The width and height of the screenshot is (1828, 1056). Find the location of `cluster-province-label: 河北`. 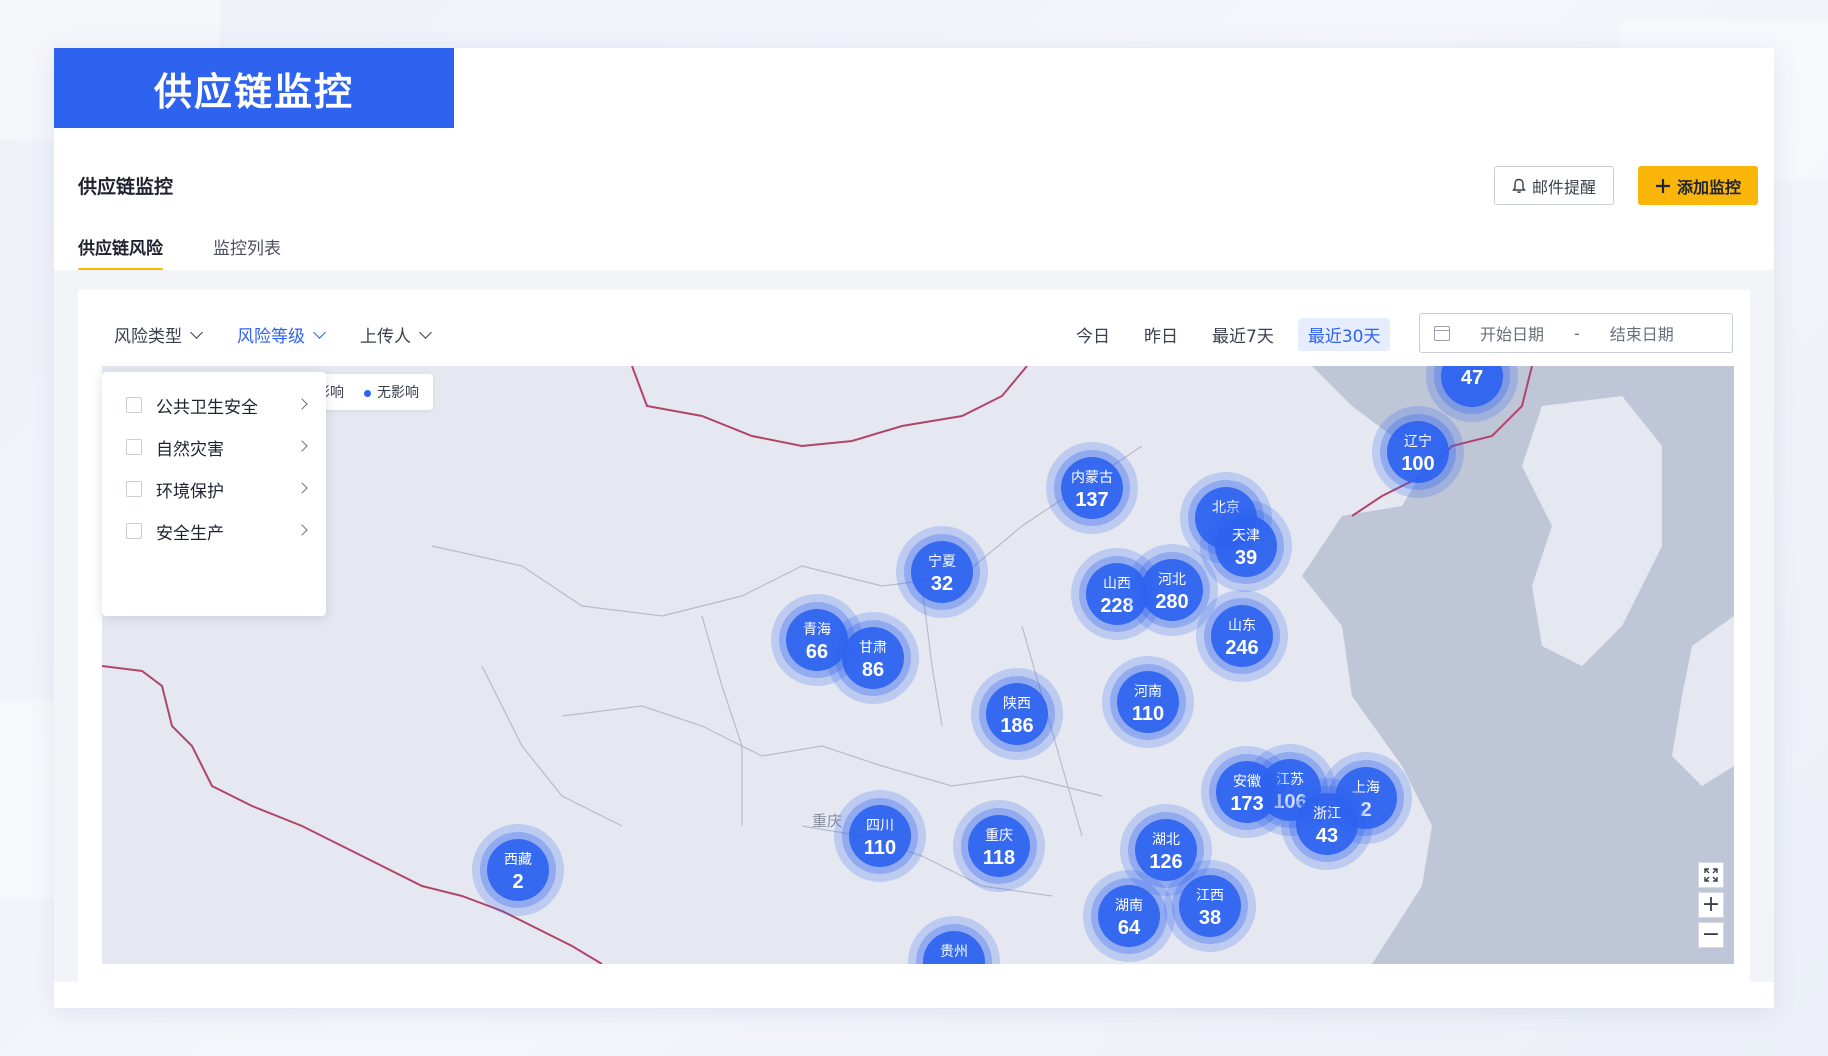

cluster-province-label: 河北 is located at coordinates (1172, 579).